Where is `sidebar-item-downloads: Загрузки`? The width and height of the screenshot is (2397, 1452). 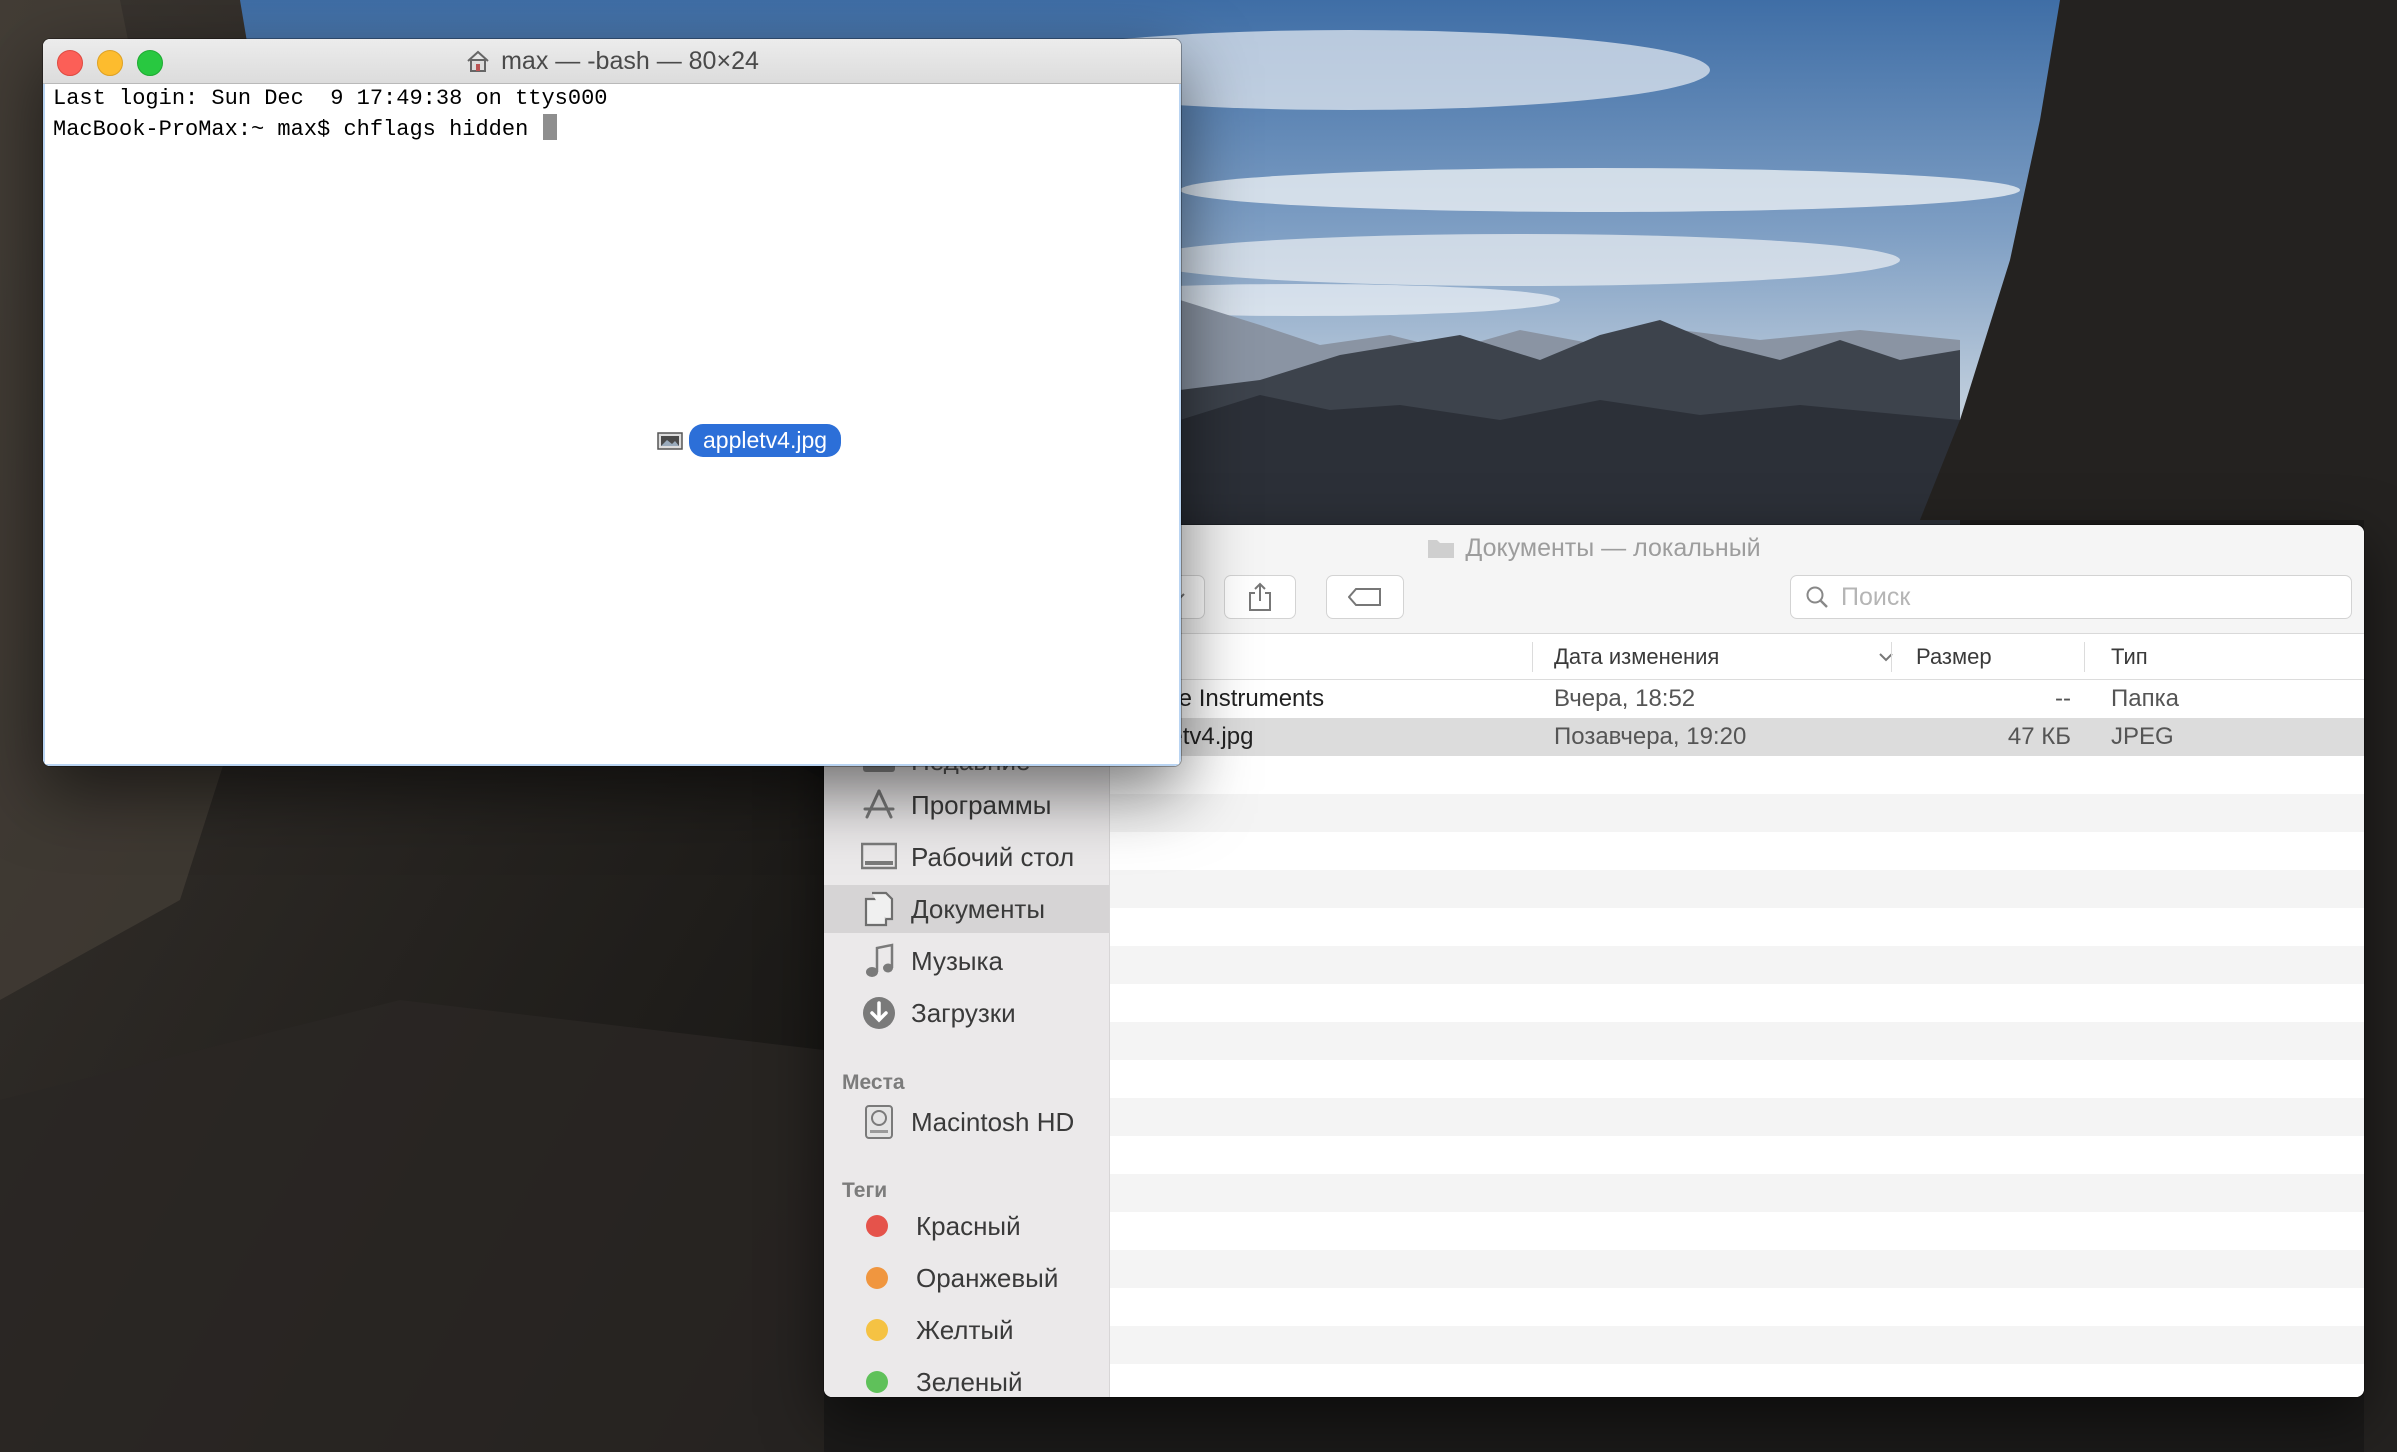 sidebar-item-downloads: Загрузки is located at coordinates (966, 1013).